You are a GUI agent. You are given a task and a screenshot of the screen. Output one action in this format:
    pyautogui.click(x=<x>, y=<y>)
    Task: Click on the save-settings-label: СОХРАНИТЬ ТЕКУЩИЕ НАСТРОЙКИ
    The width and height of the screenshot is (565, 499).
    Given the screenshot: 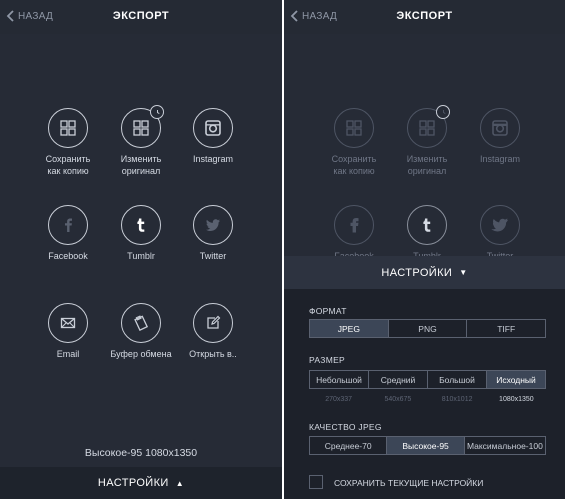 What is the action you would take?
    pyautogui.click(x=409, y=483)
    